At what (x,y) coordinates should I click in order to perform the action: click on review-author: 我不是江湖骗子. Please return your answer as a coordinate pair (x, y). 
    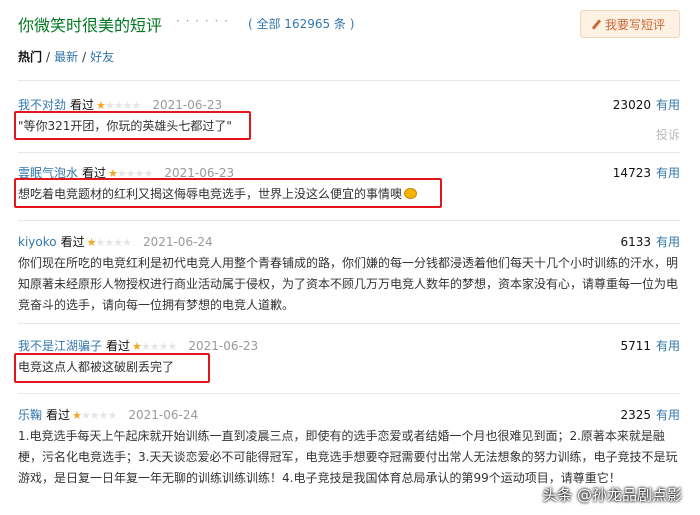
    Looking at the image, I should click on (60, 346).